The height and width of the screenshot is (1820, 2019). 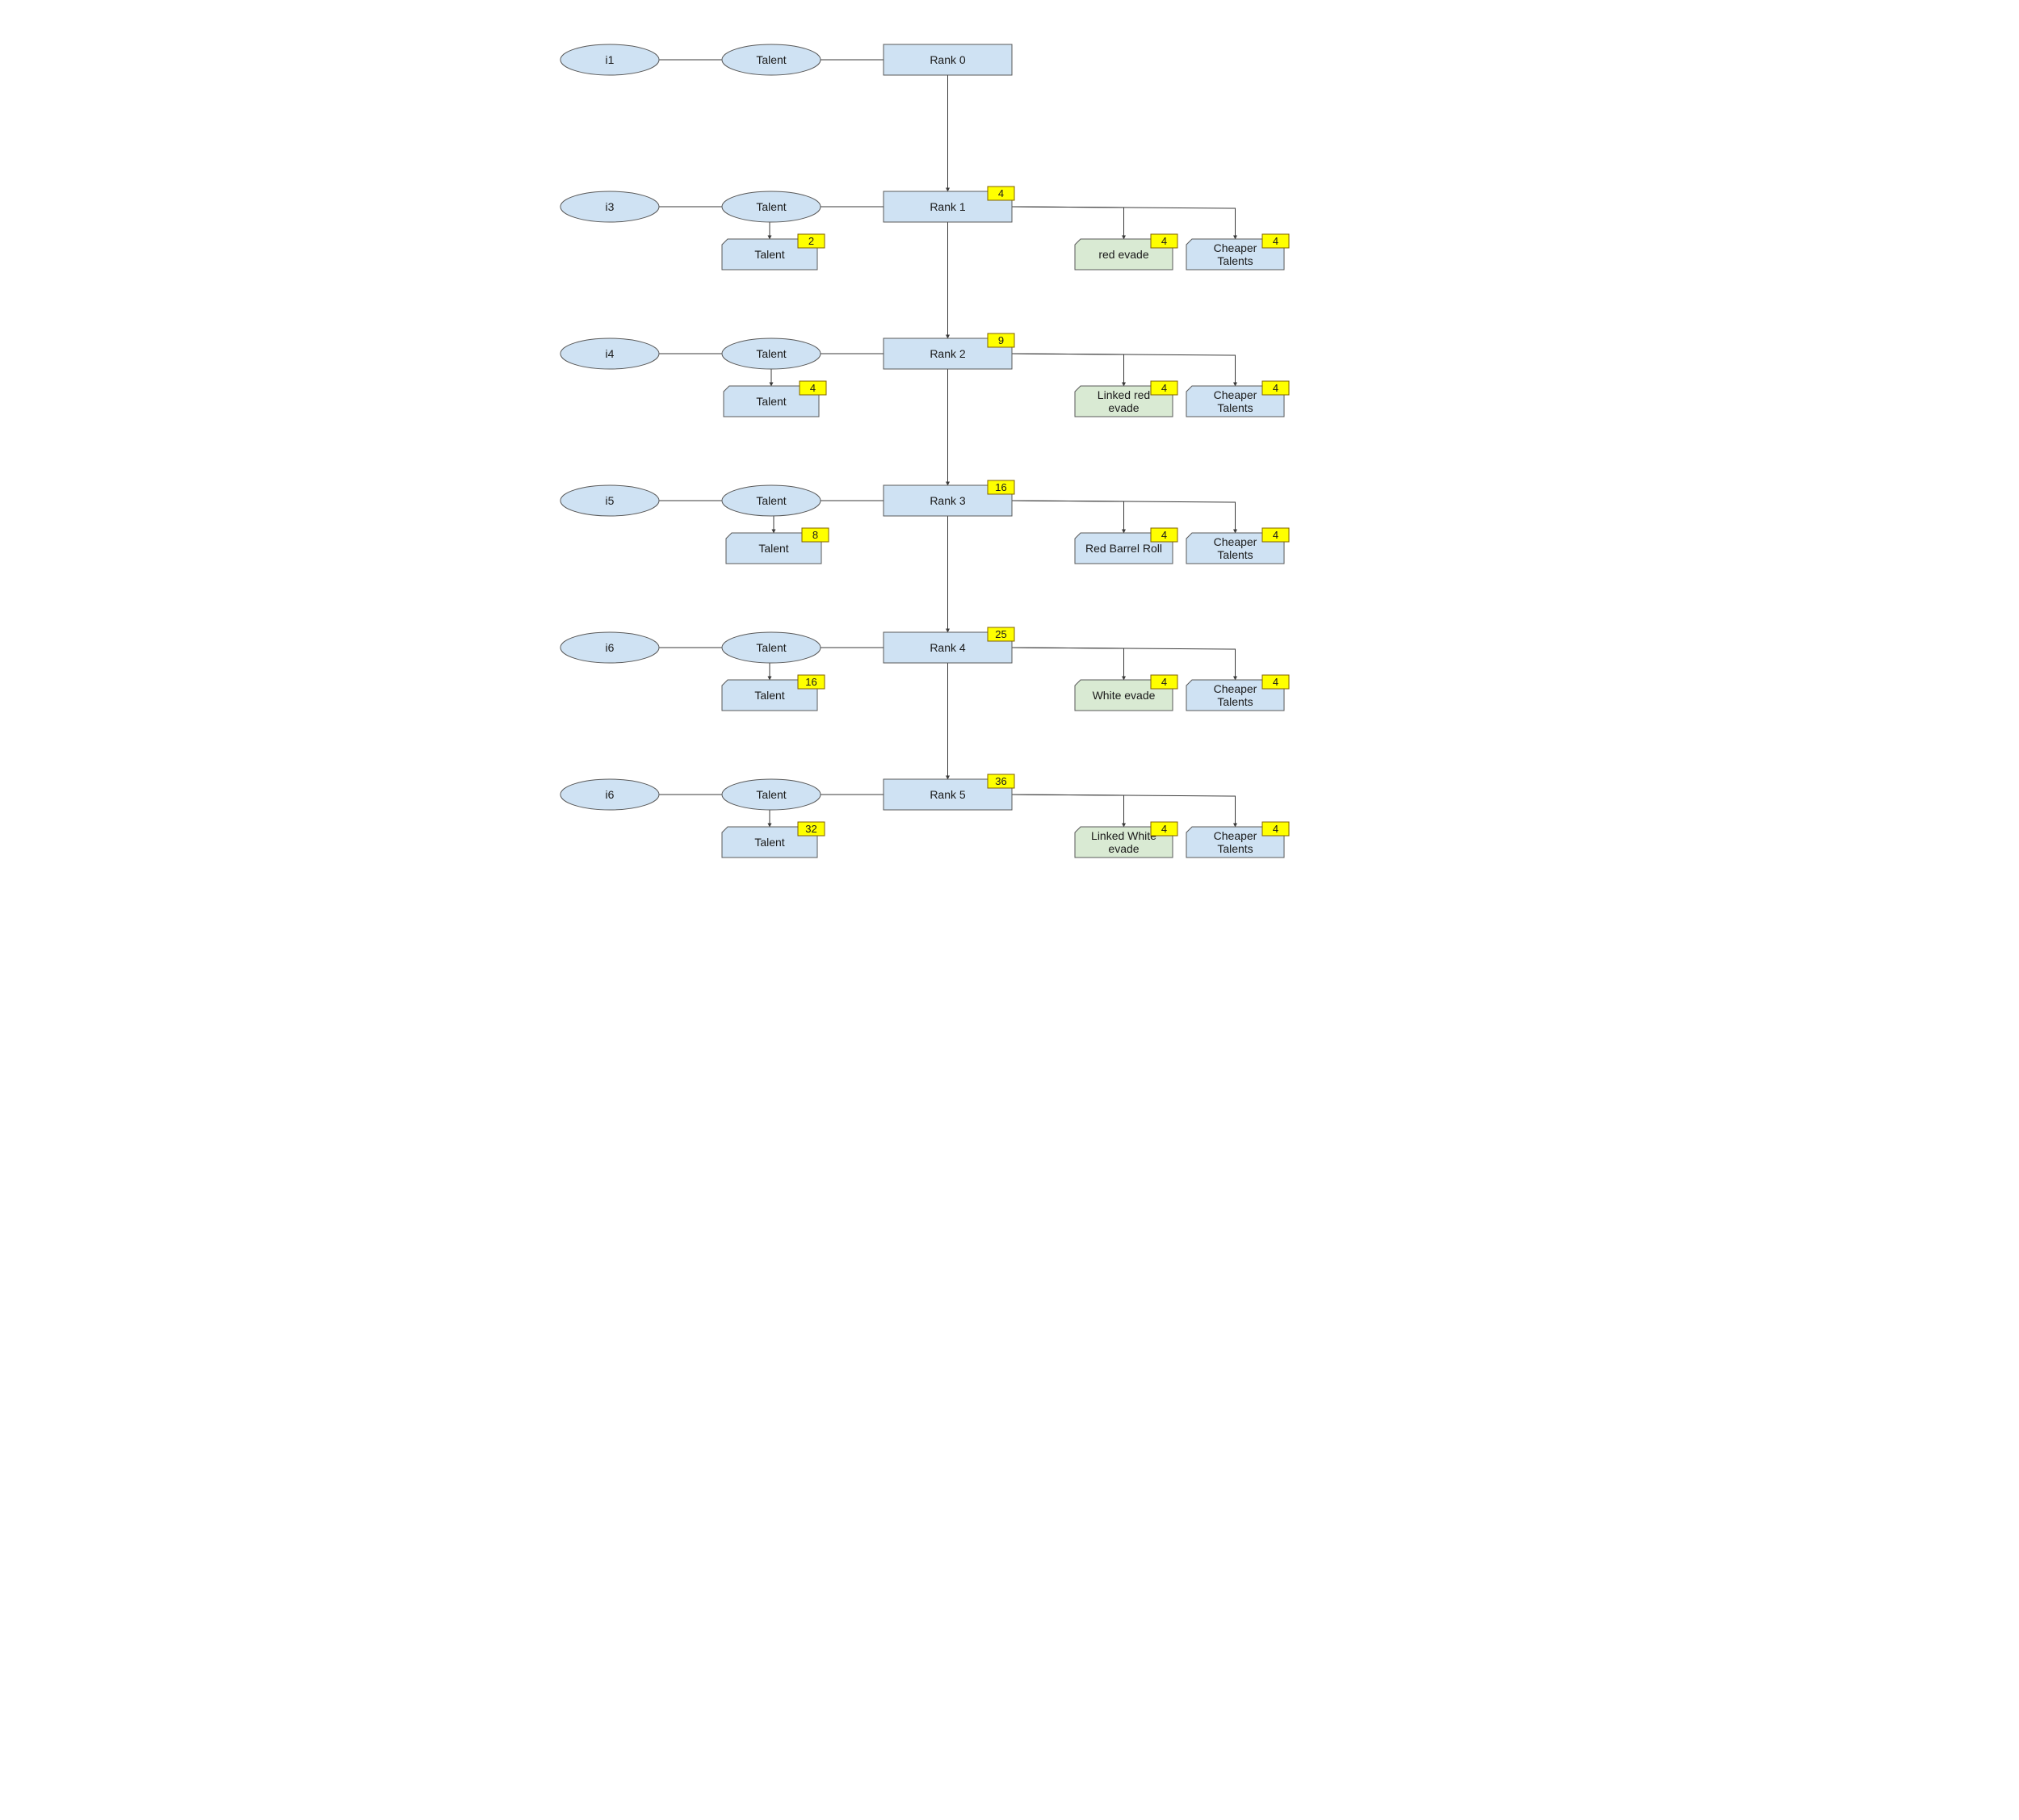 I want to click on cost-badge-value: 2, so click(x=811, y=241).